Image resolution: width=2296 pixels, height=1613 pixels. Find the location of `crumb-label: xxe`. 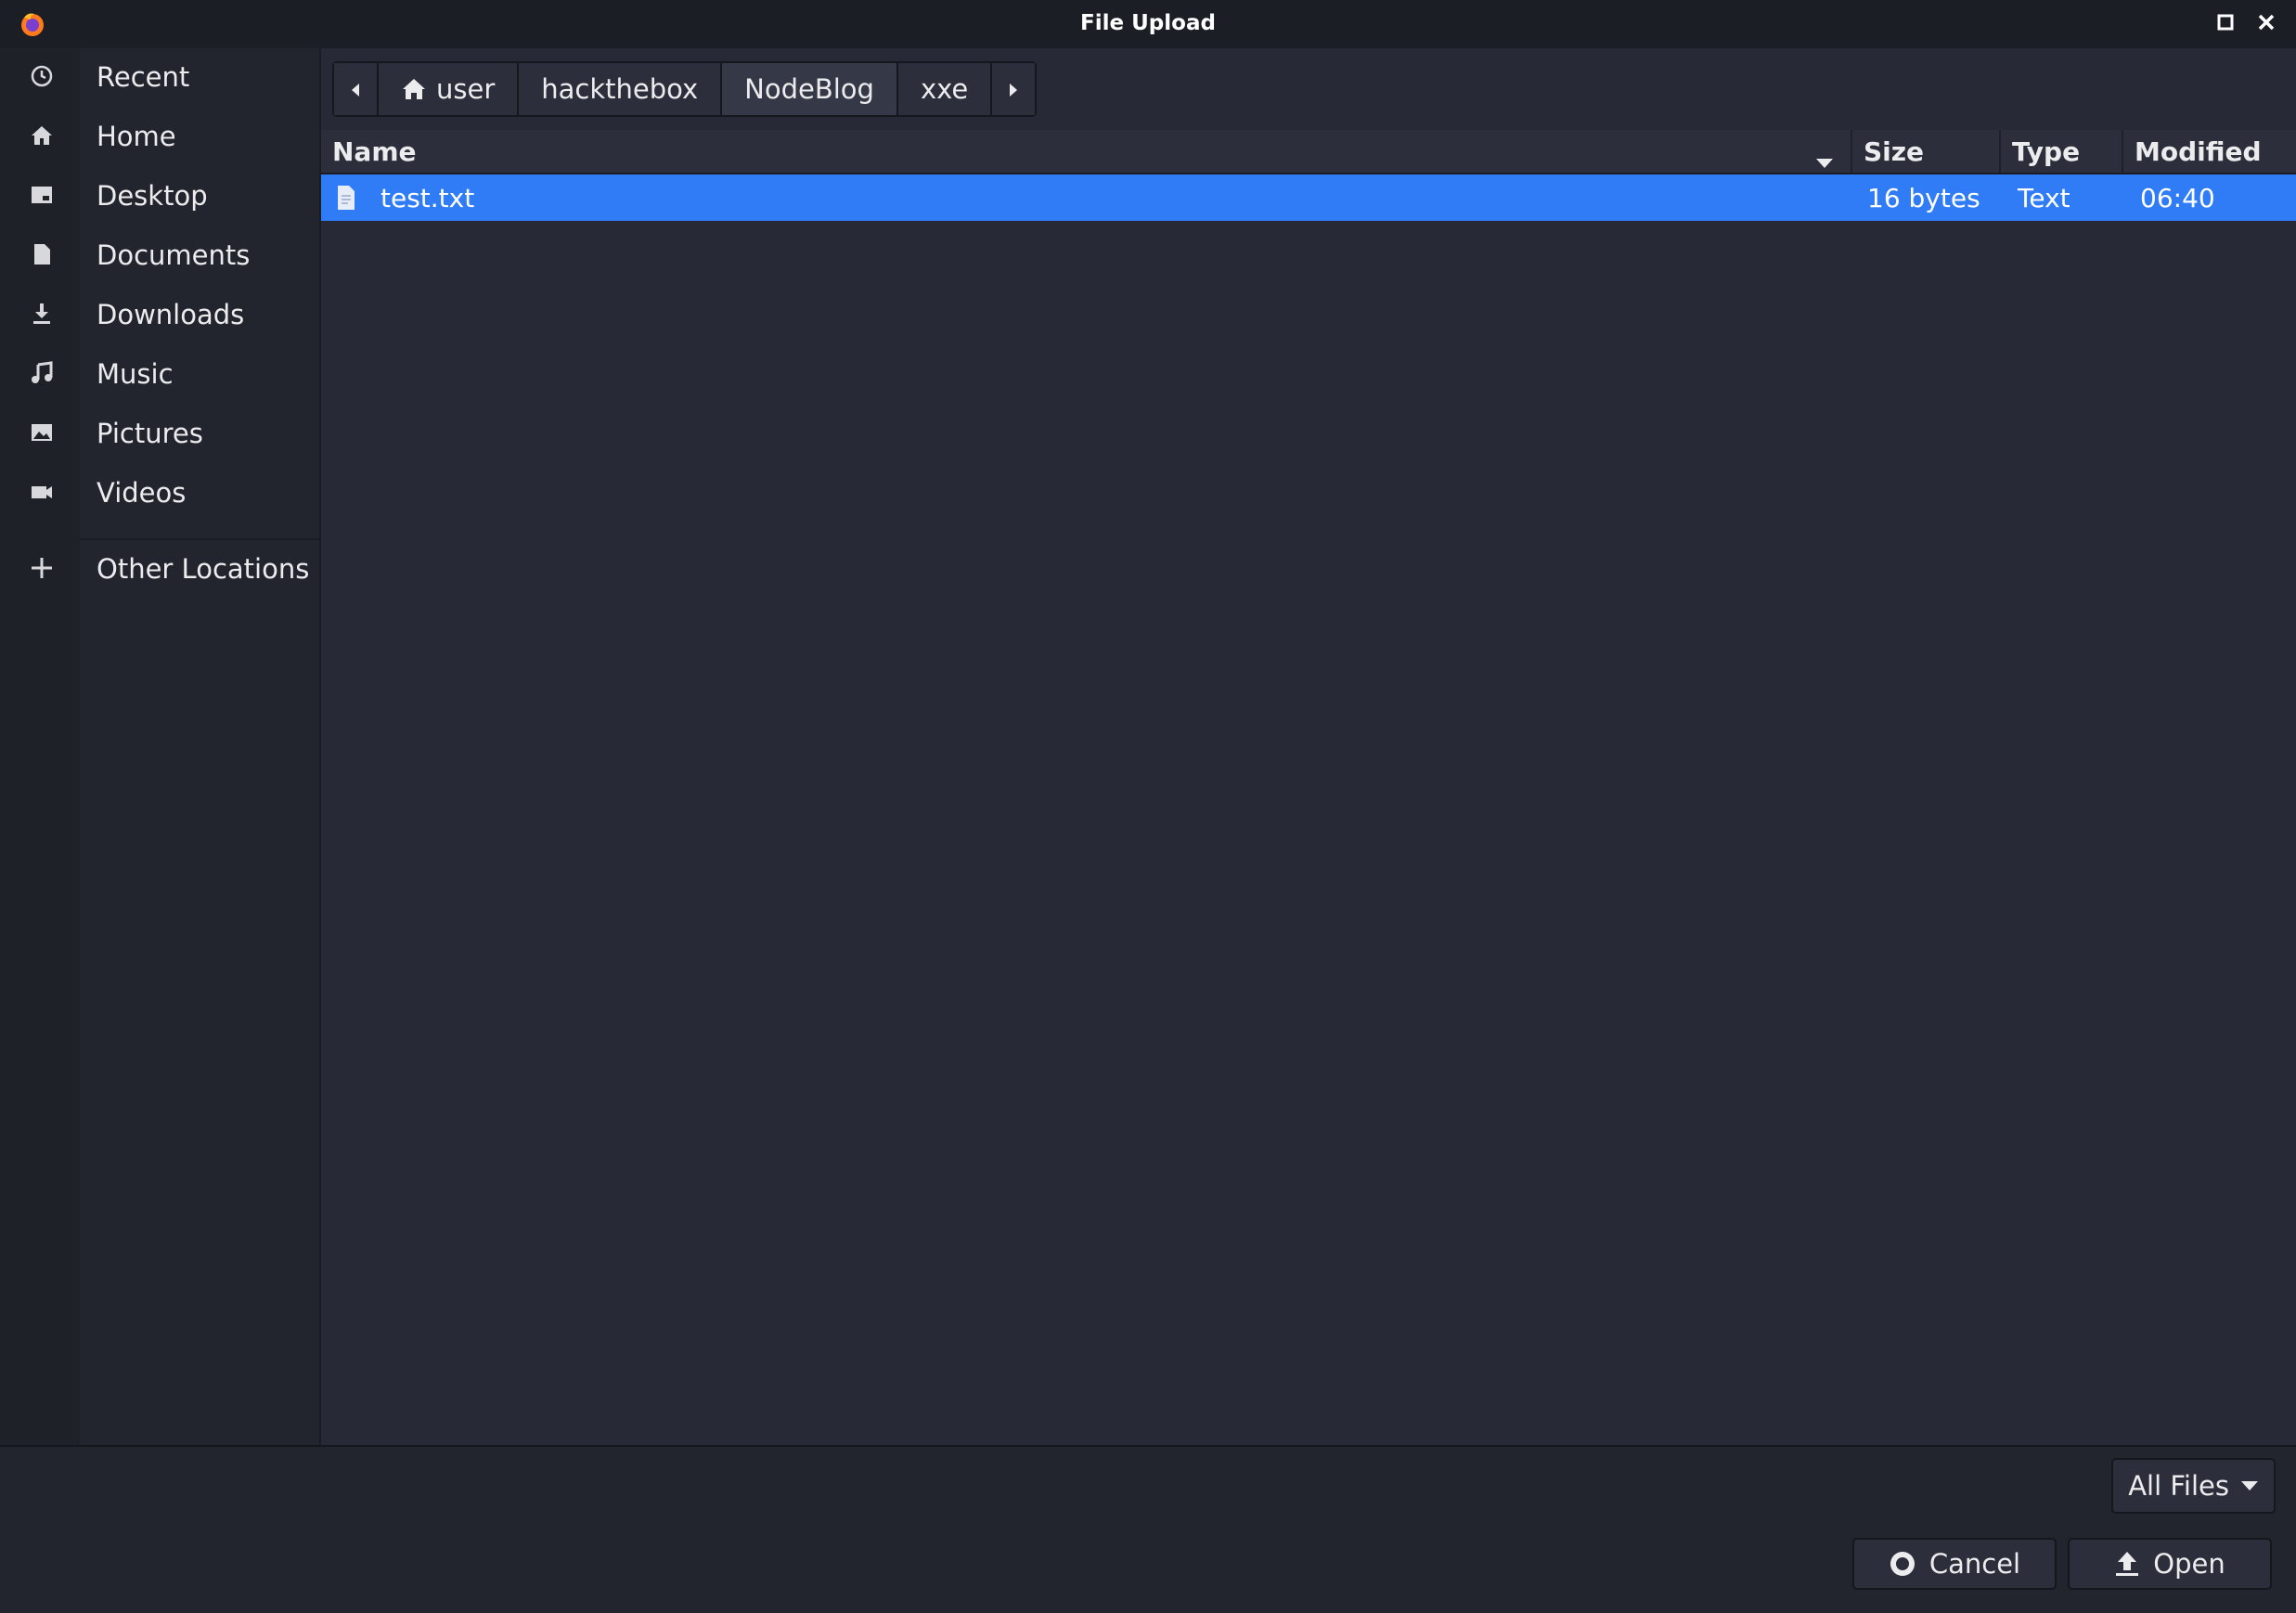

crumb-label: xxe is located at coordinates (944, 89).